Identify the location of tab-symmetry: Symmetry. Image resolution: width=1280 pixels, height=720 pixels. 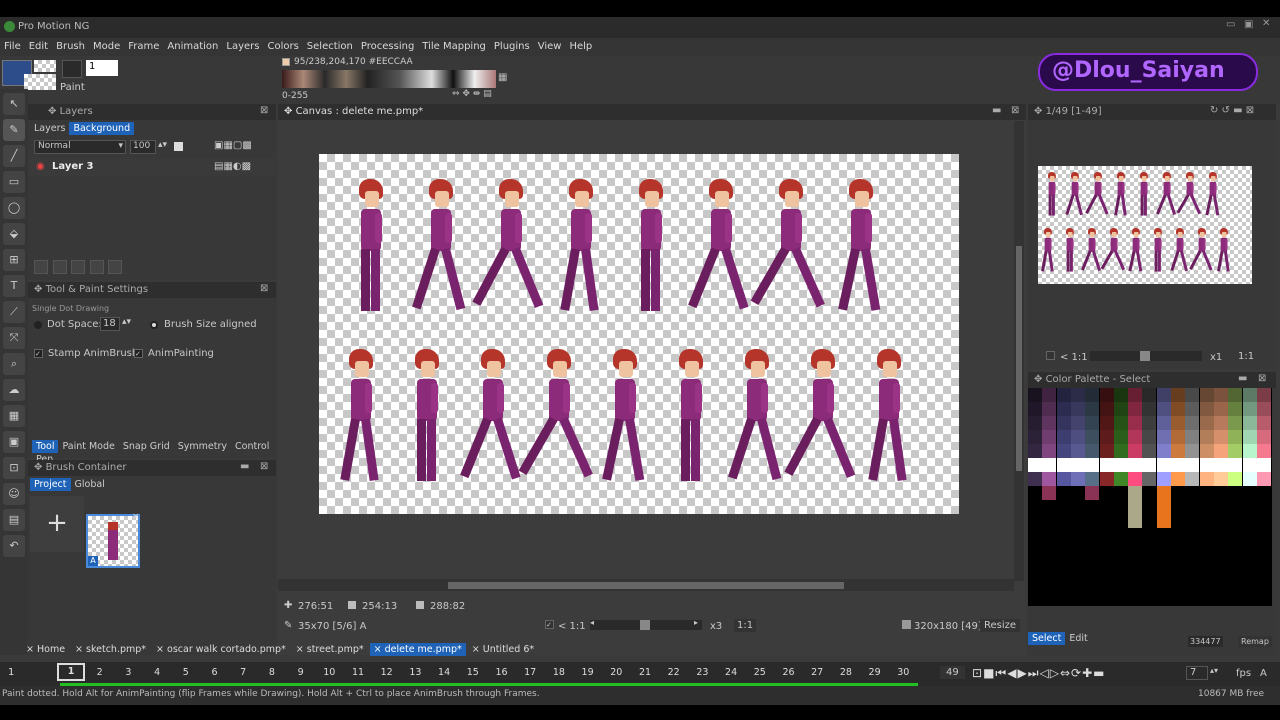
(202, 446).